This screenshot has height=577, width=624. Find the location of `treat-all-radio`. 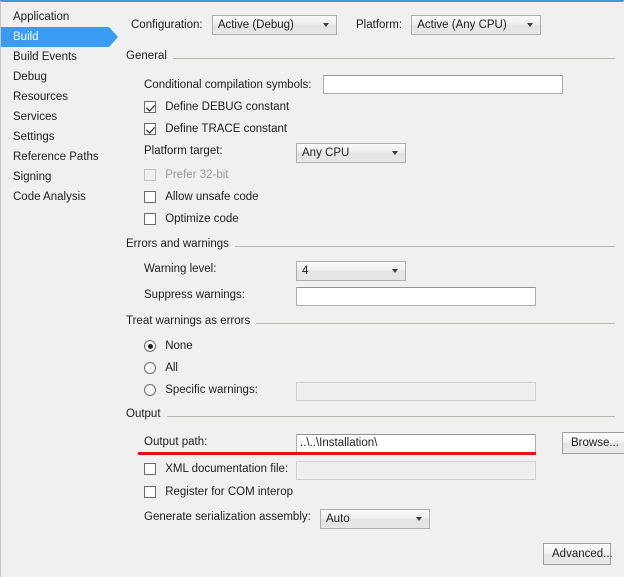

treat-all-radio is located at coordinates (150, 368).